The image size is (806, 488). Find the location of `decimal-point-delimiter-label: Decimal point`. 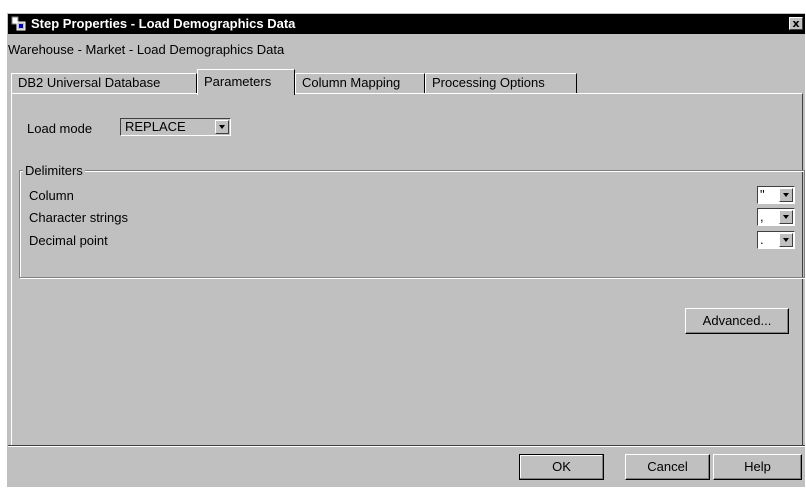

decimal-point-delimiter-label: Decimal point is located at coordinates (68, 240).